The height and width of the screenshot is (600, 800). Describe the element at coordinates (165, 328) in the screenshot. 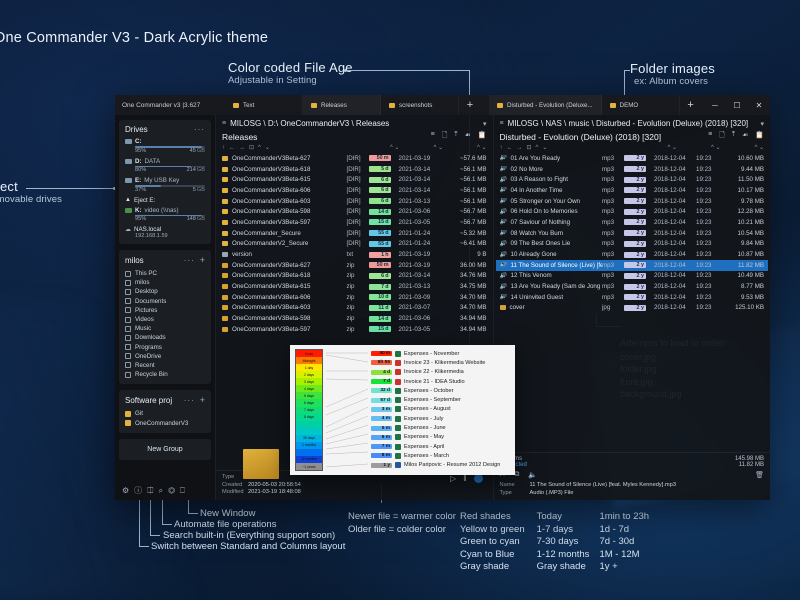

I see `sidebar-item-music: Music` at that location.